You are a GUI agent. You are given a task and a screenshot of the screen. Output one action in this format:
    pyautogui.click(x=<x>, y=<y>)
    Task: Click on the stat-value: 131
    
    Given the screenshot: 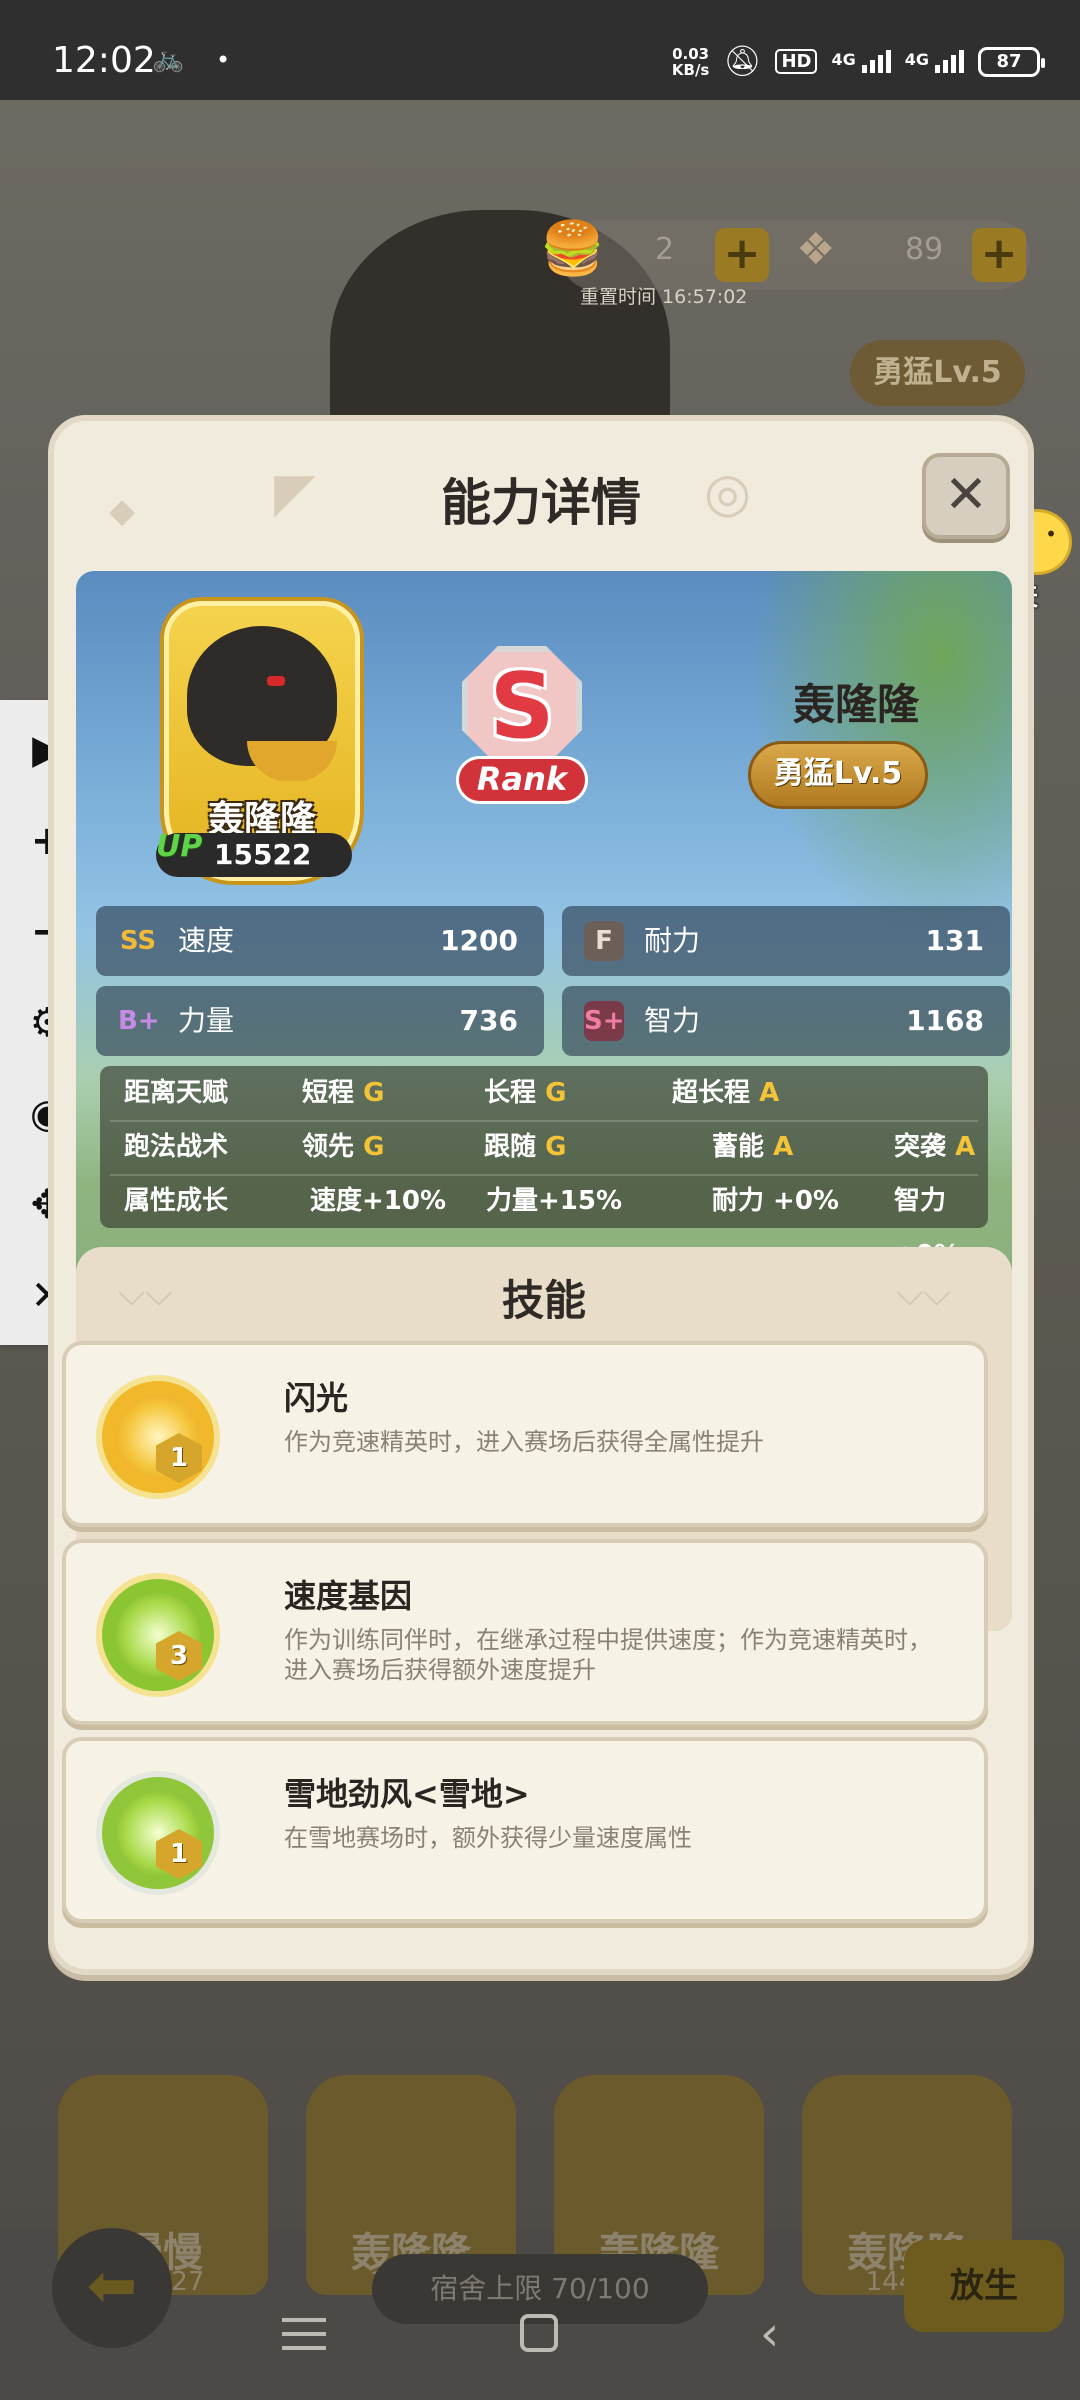 What is the action you would take?
    pyautogui.click(x=954, y=940)
    